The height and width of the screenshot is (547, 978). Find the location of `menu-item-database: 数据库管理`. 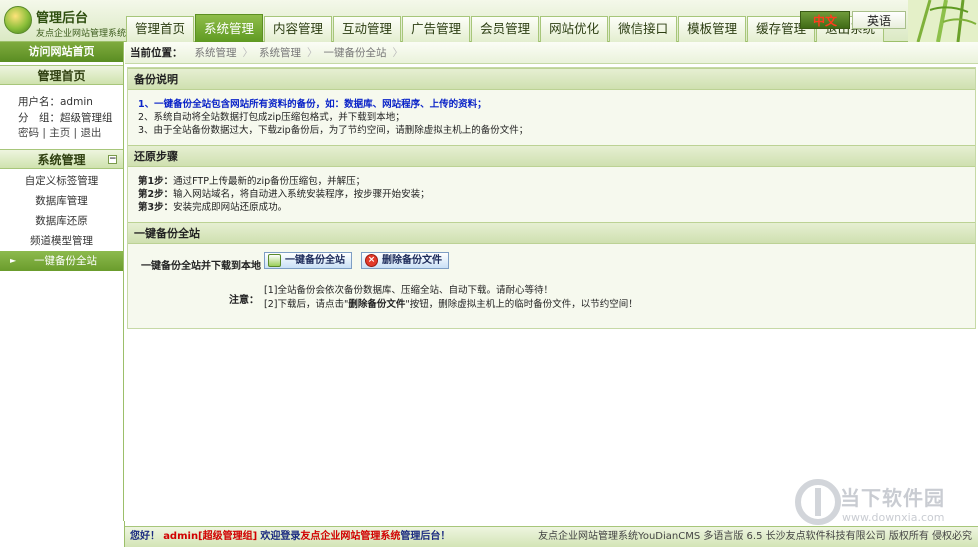

menu-item-database: 数据库管理 is located at coordinates (61, 201).